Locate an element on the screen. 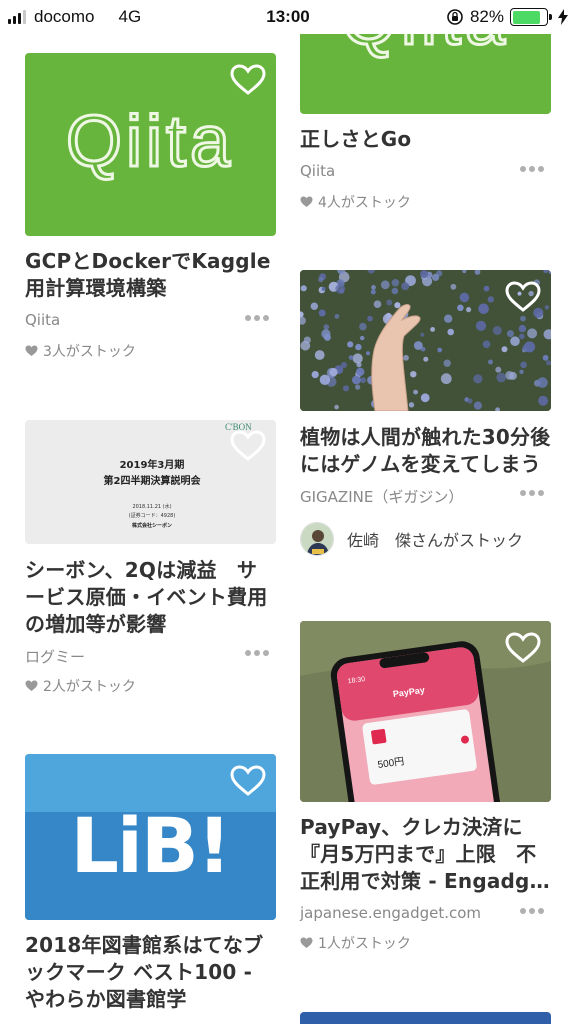 This screenshot has width=576, height=1024. stock-label: 2人がストック is located at coordinates (89, 687).